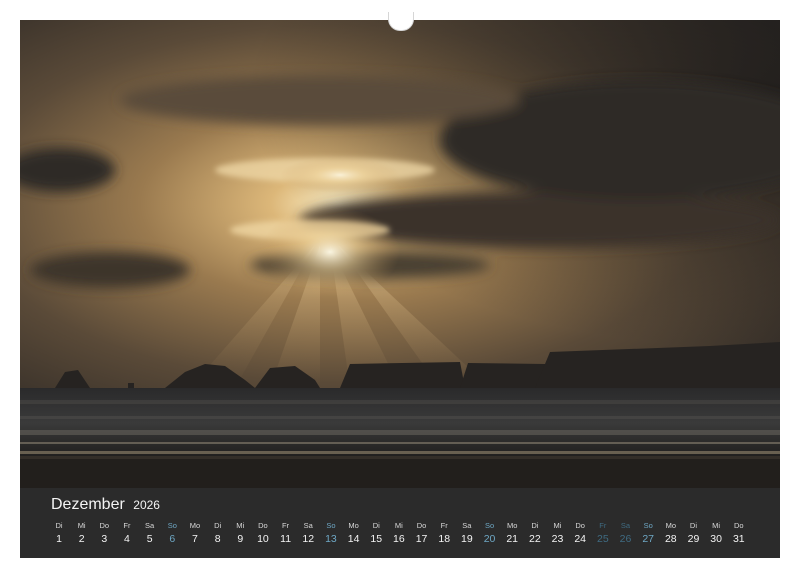 The width and height of the screenshot is (800, 577). I want to click on day-cell: Do 3, so click(104, 533).